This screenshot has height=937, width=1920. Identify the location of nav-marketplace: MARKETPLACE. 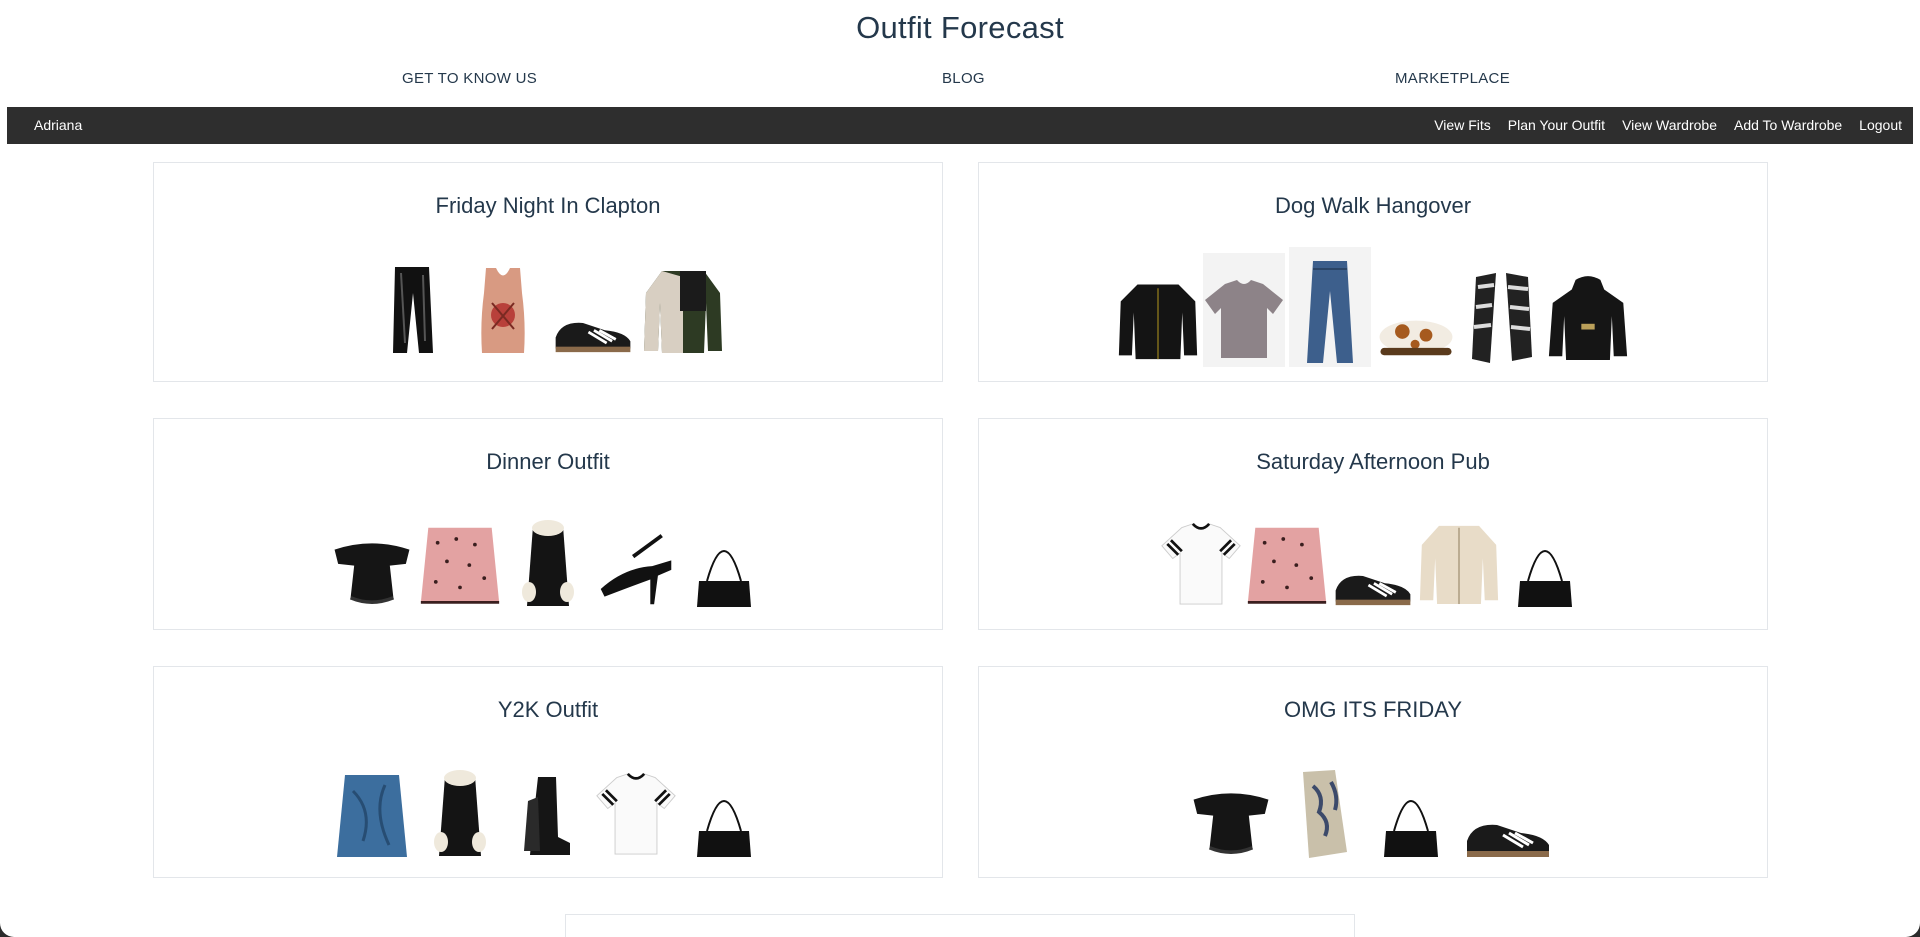
(1452, 78).